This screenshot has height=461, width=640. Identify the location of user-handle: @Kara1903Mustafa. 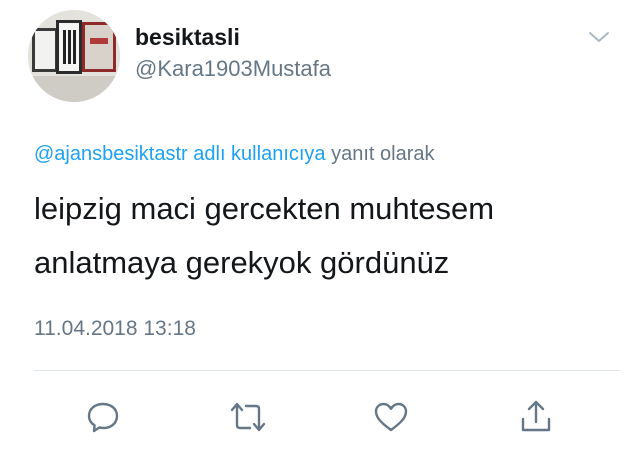
(233, 69).